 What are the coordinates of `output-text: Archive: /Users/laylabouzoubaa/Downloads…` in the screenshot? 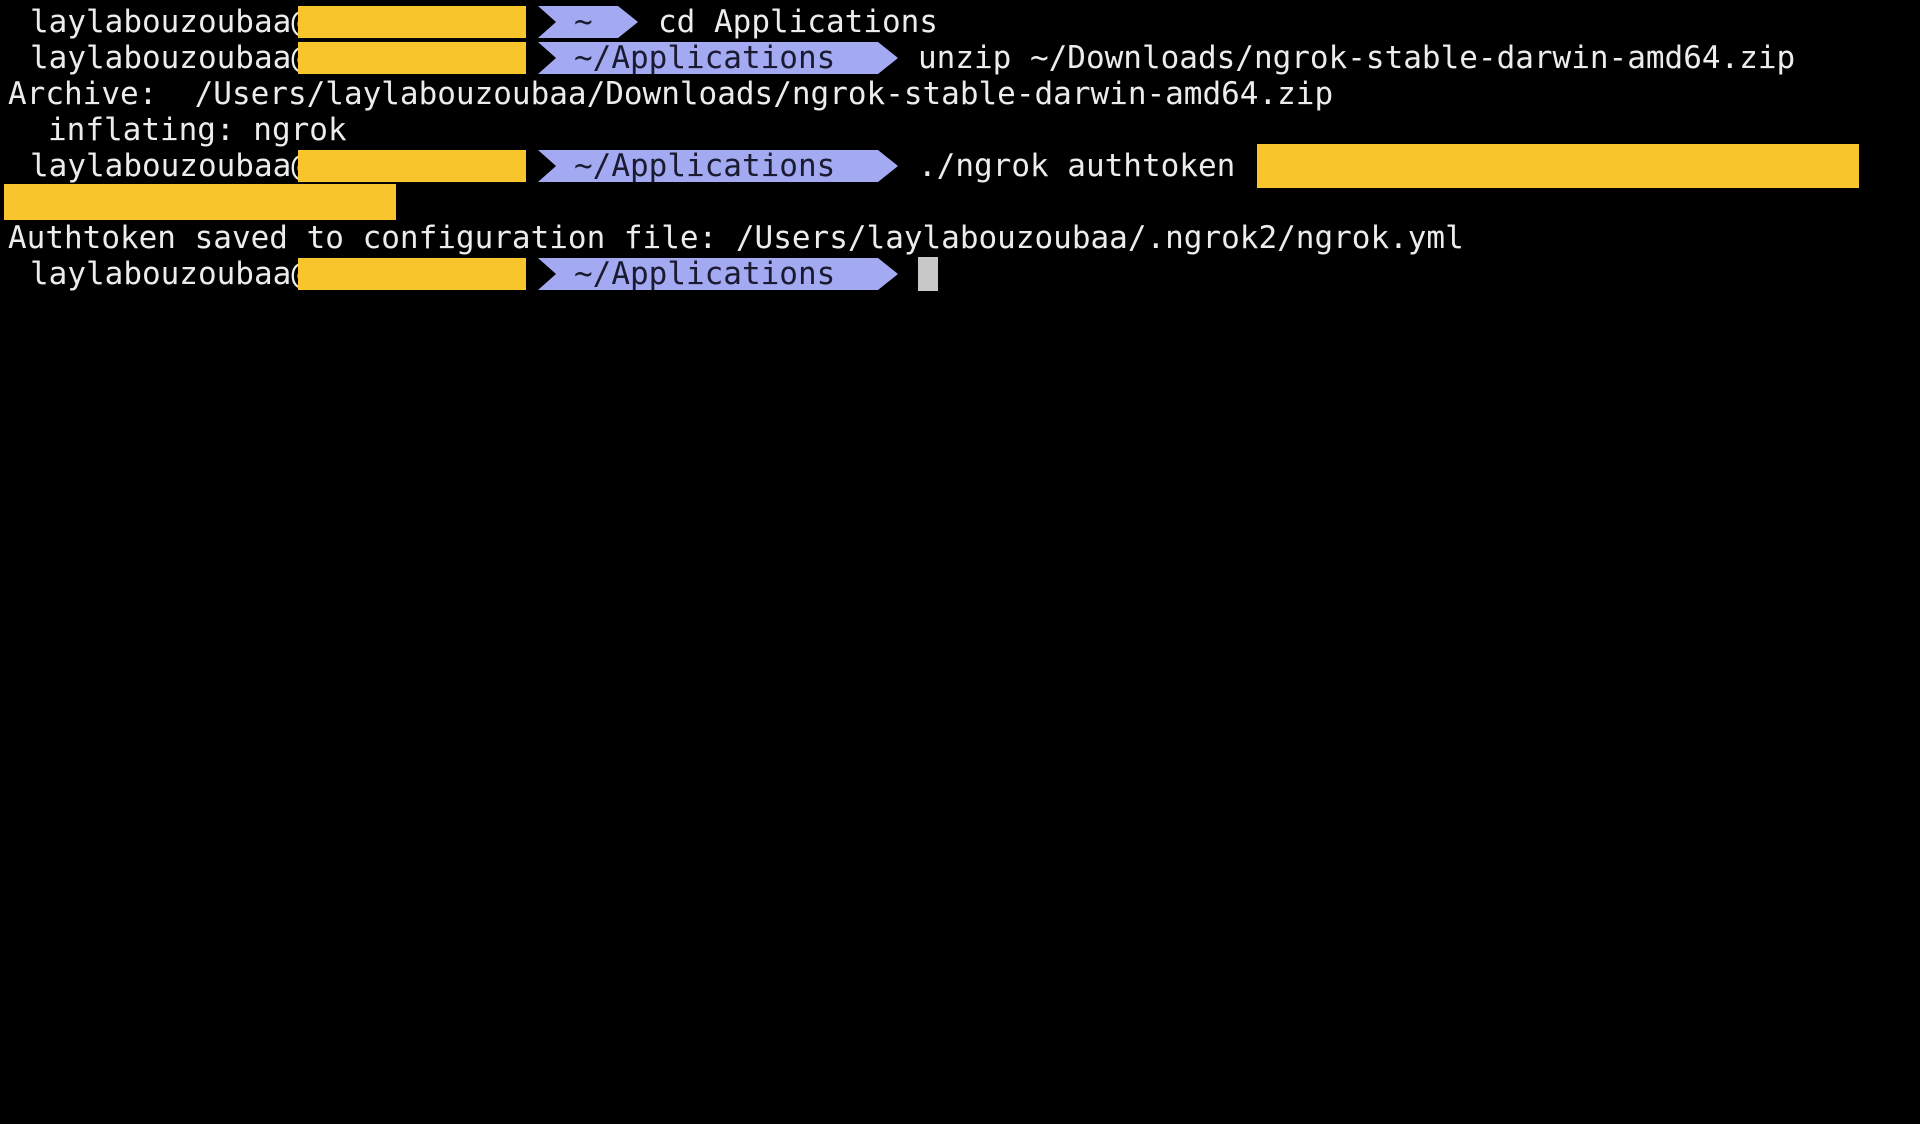 It's located at (671, 94).